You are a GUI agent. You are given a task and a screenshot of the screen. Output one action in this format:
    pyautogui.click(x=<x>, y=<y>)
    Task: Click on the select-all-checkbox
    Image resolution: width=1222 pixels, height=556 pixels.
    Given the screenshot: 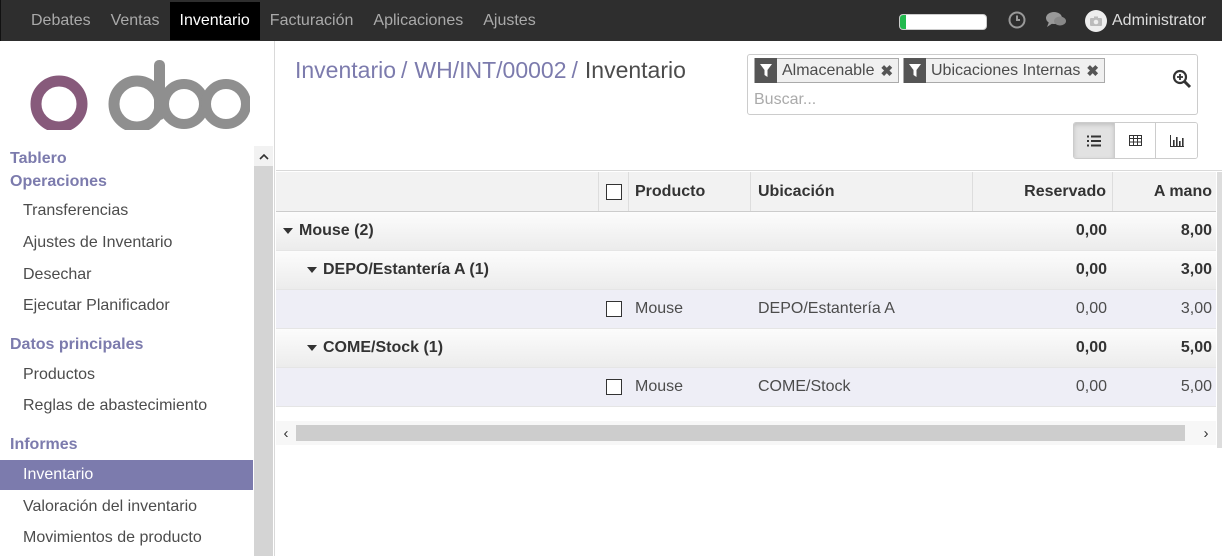 What is the action you would take?
    pyautogui.click(x=614, y=191)
    